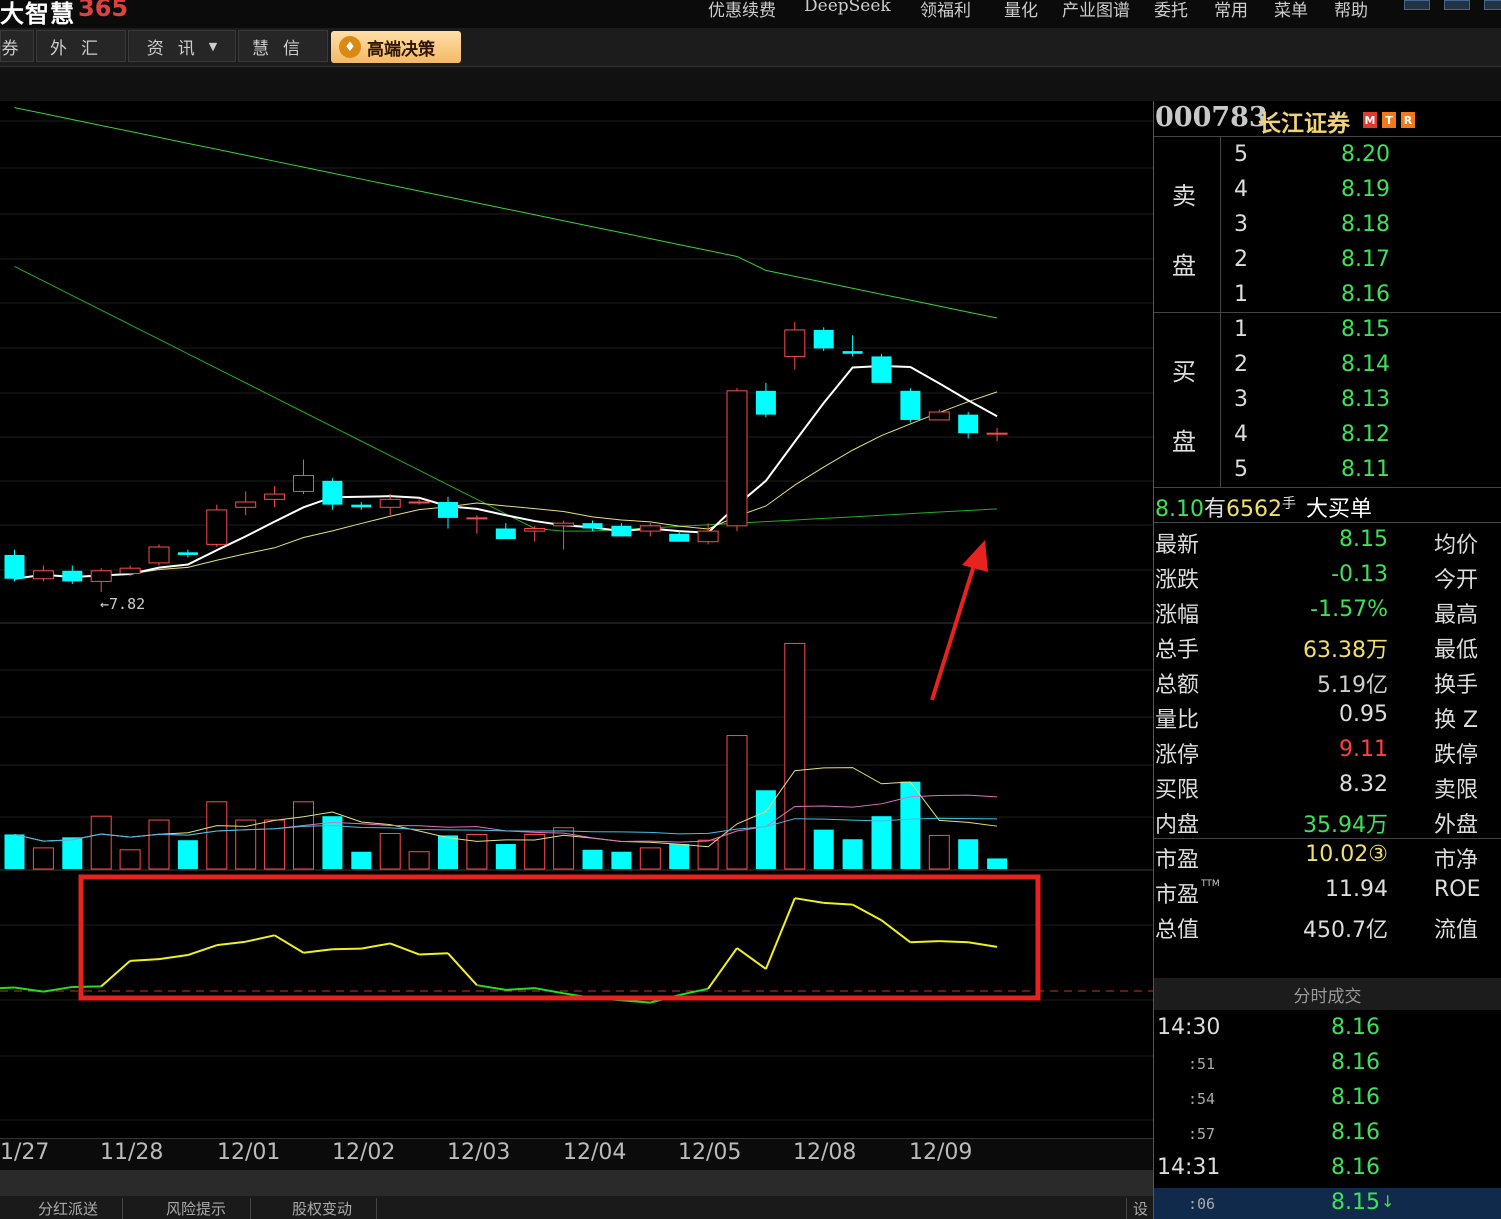  What do you see at coordinates (1140, 1208) in the screenshot?
I see `settings-button: 设` at bounding box center [1140, 1208].